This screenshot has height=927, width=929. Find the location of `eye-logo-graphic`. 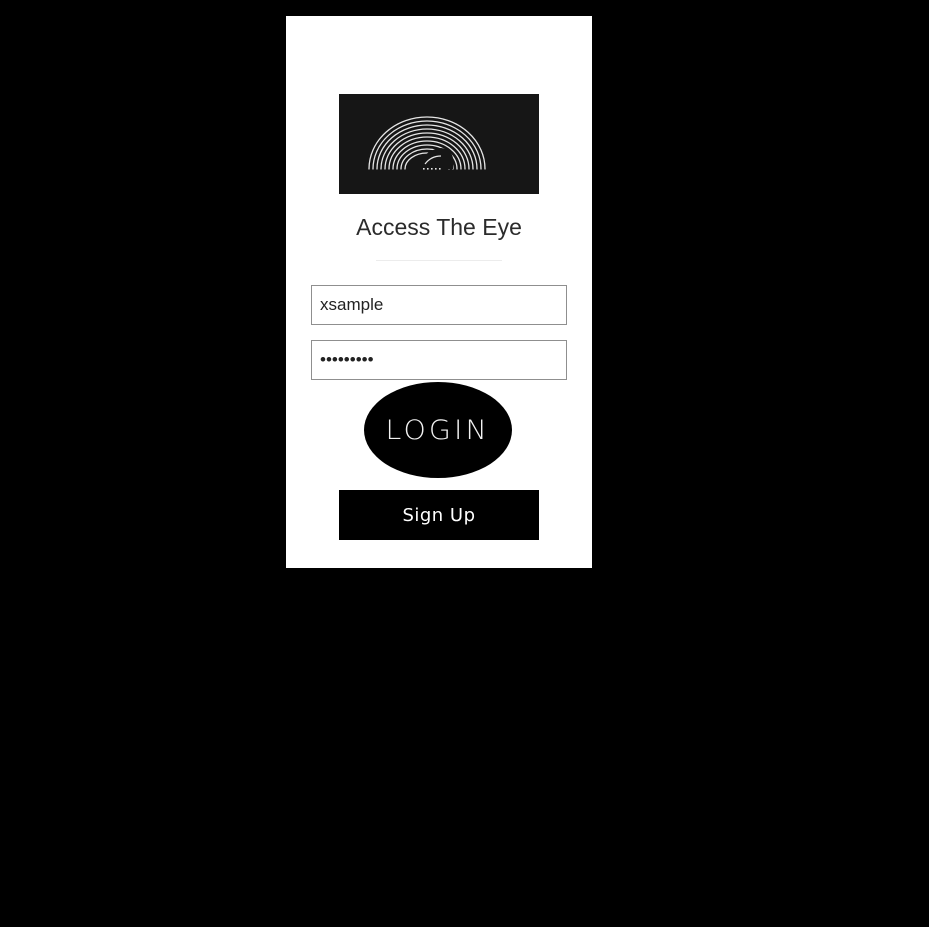

eye-logo-graphic is located at coordinates (427, 143).